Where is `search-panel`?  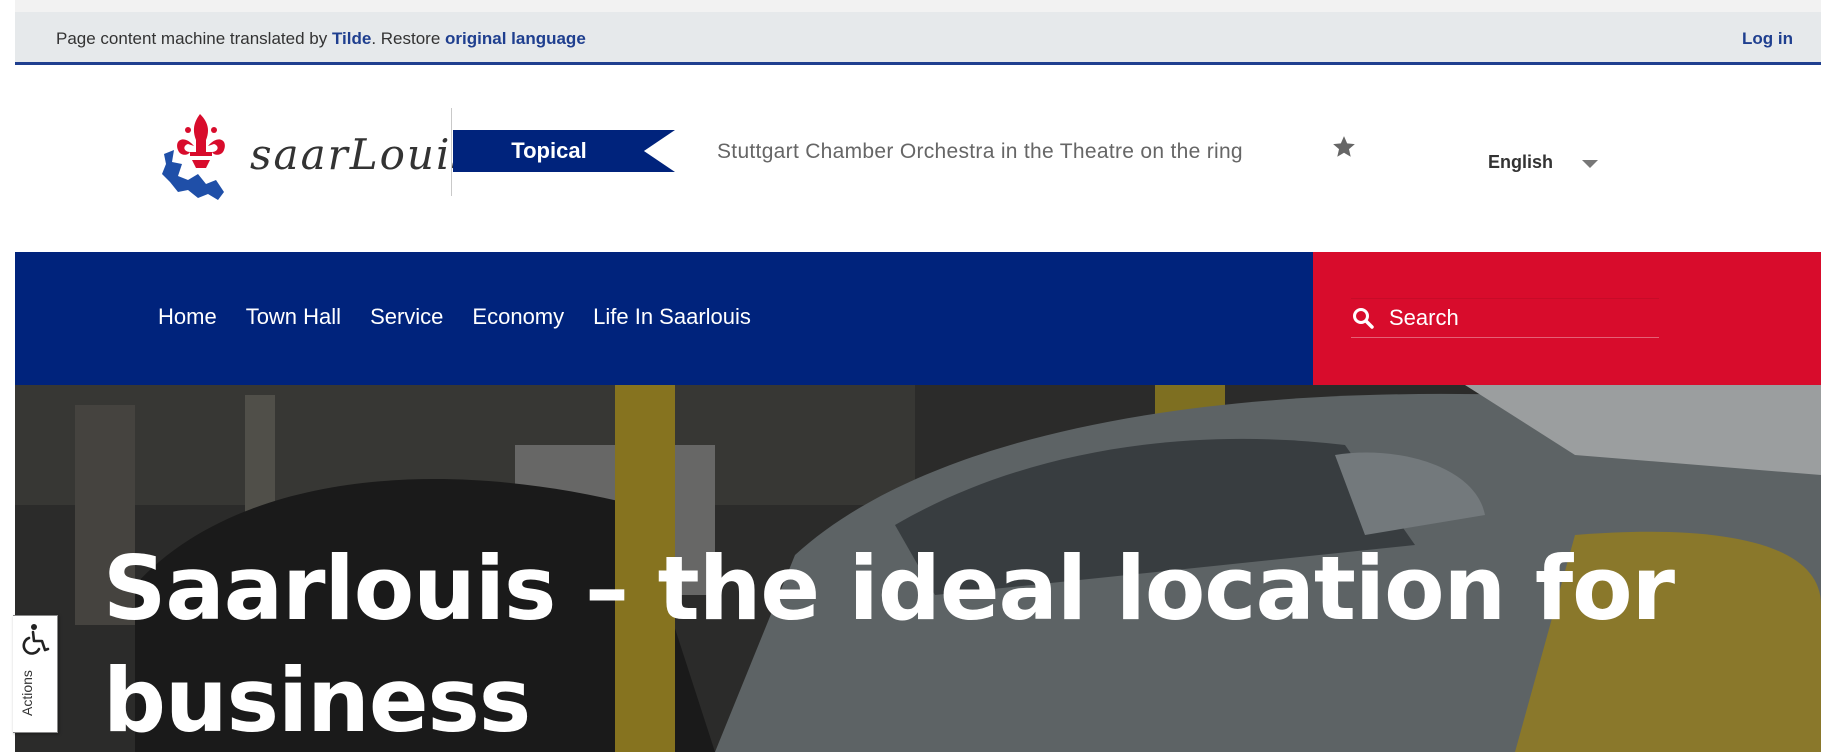
search-panel is located at coordinates (1567, 318).